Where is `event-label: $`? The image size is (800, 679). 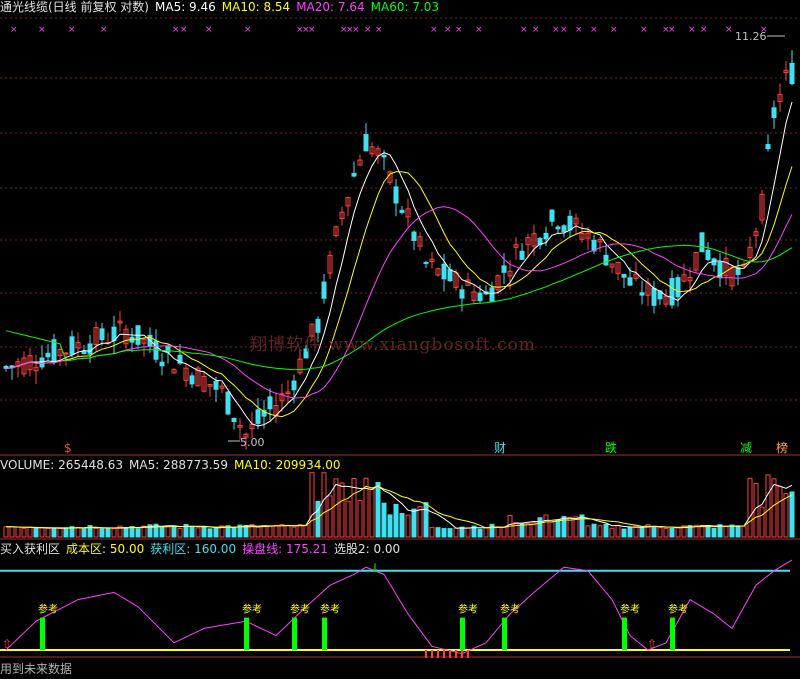 event-label: $ is located at coordinates (68, 448).